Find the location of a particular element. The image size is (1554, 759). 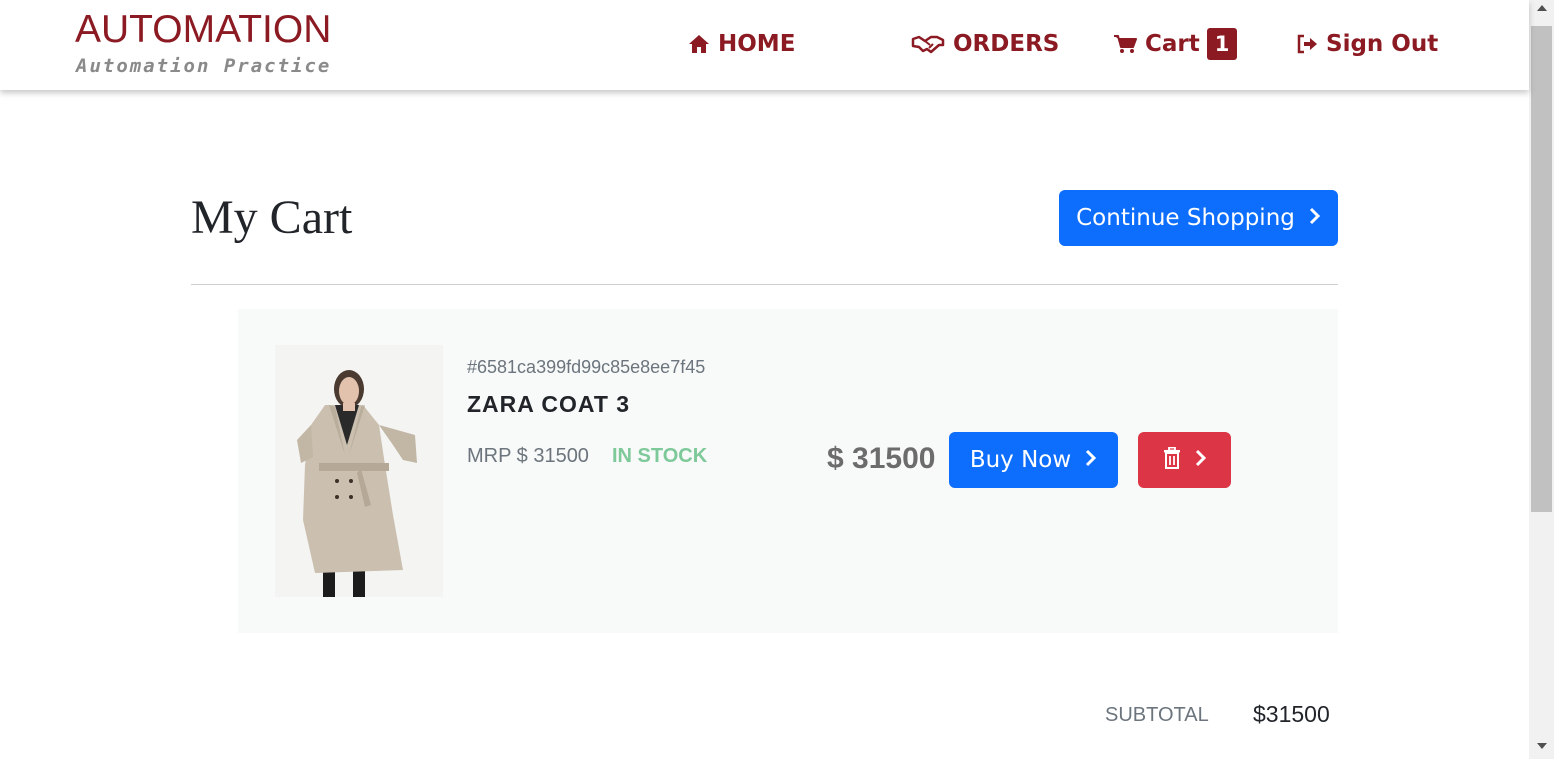

nav-home-label: HOME is located at coordinates (757, 44).